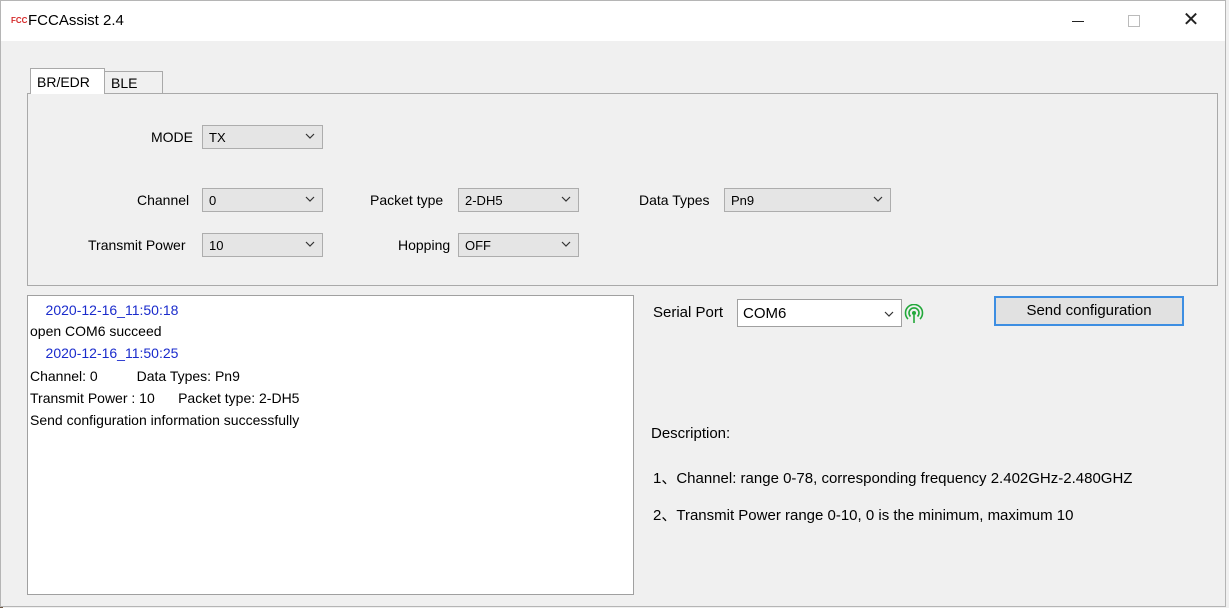 This screenshot has height=608, width=1229. I want to click on log-line: open COM6 succeed, so click(96, 331).